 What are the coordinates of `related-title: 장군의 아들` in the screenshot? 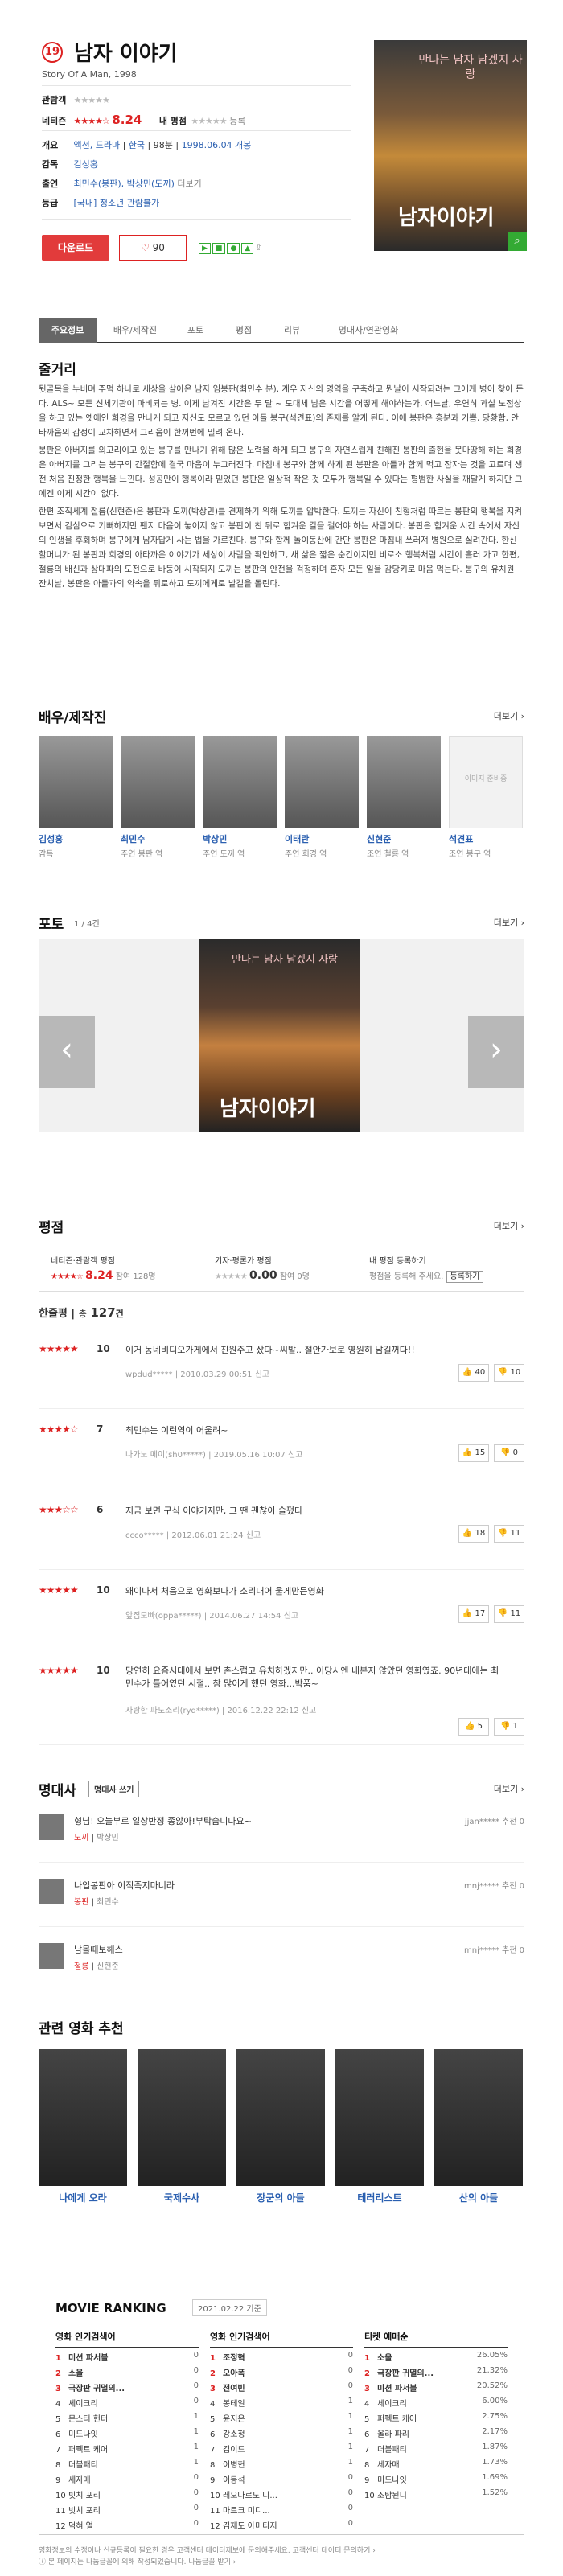 It's located at (280, 2197).